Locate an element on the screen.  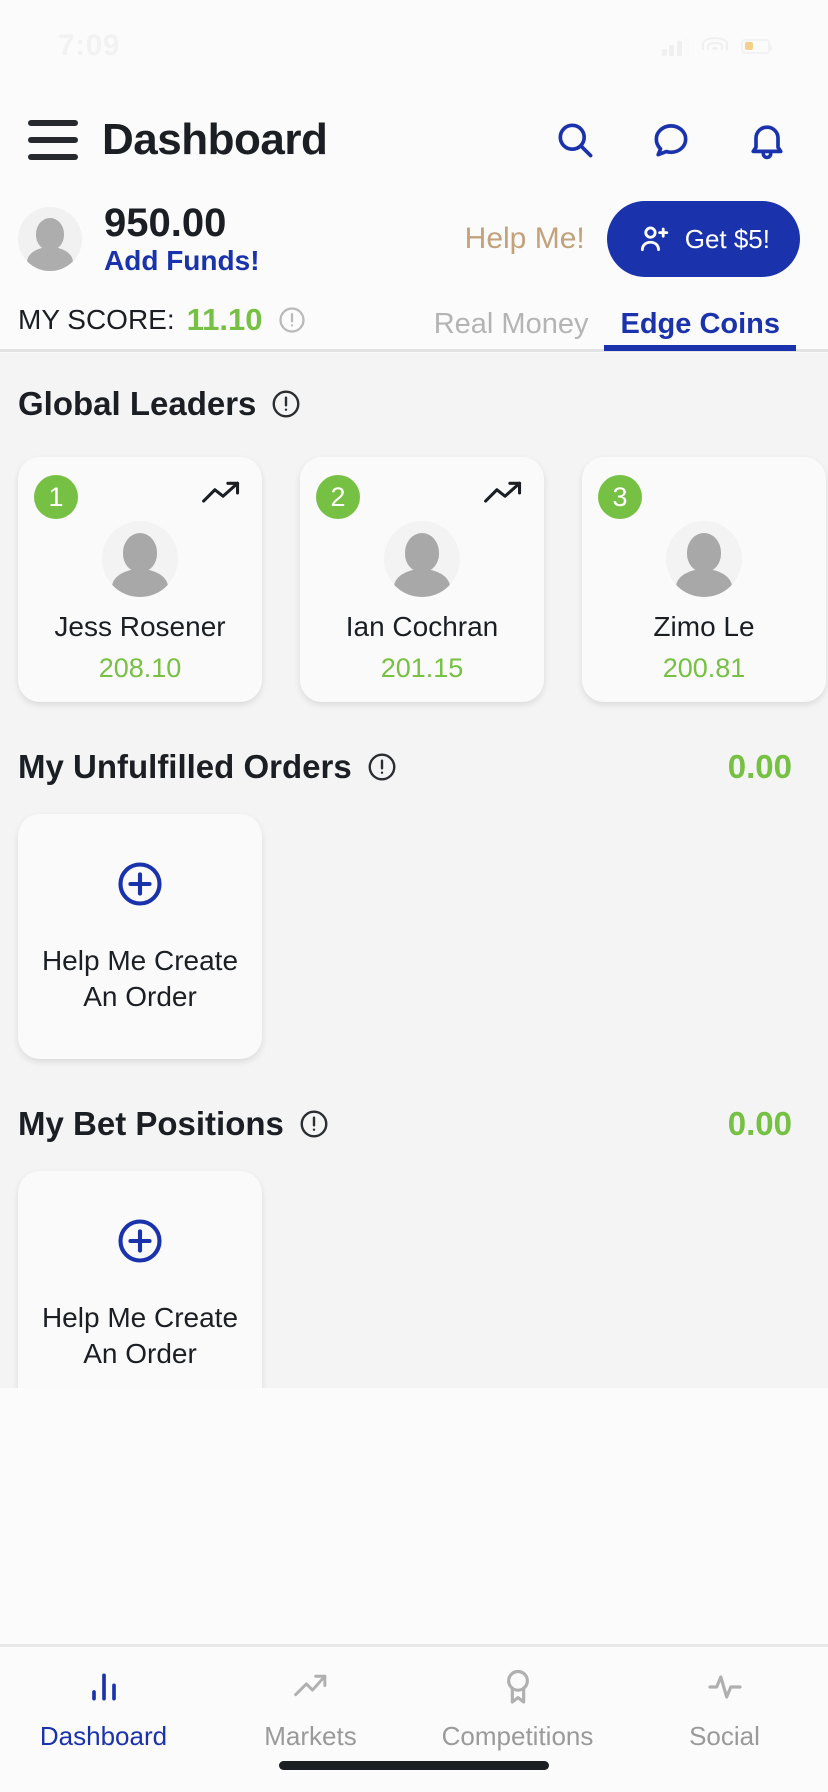
balance-text-group: 950.00 Add Funds! is located at coordinates (182, 239).